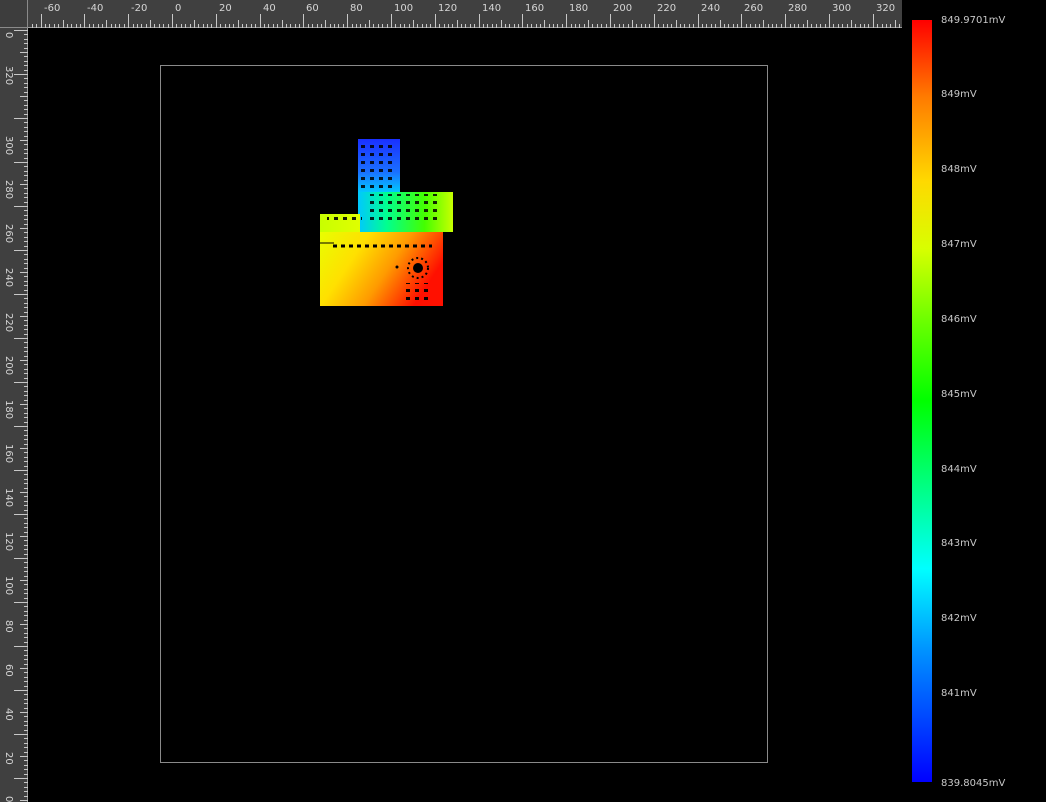 The height and width of the screenshot is (802, 1046). What do you see at coordinates (922, 401) in the screenshot?
I see `color-scale-bar` at bounding box center [922, 401].